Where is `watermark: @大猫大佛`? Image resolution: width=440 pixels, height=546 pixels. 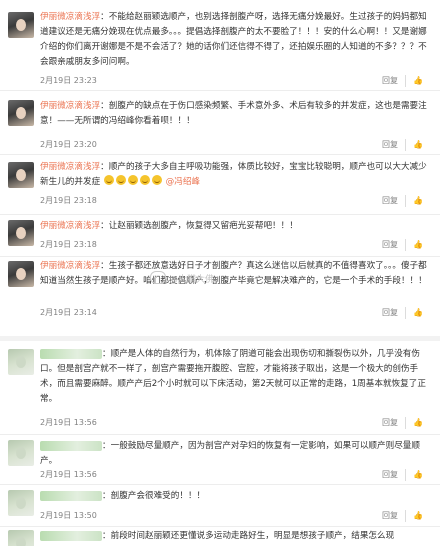 watermark: @大猫大佛 is located at coordinates (205, 279).